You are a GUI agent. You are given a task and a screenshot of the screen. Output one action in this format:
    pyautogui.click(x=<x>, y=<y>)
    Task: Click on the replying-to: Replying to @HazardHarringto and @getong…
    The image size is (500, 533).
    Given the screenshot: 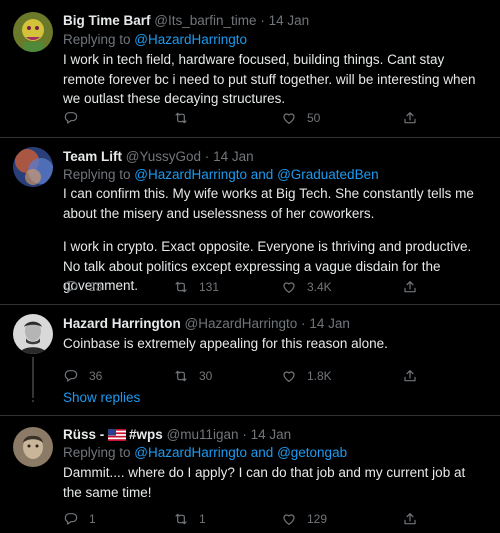 What is the action you would take?
    pyautogui.click(x=205, y=452)
    